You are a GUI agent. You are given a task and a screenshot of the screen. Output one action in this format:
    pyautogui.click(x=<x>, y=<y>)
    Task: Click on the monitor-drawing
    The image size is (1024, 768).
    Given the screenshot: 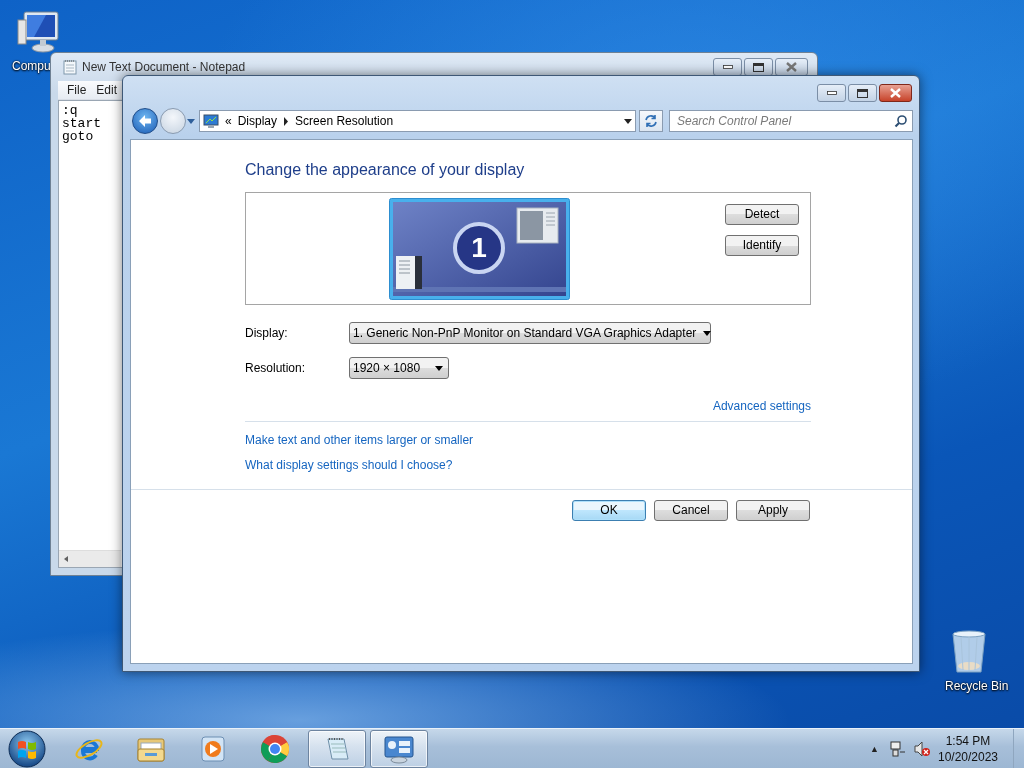 What is the action you would take?
    pyautogui.click(x=479, y=249)
    